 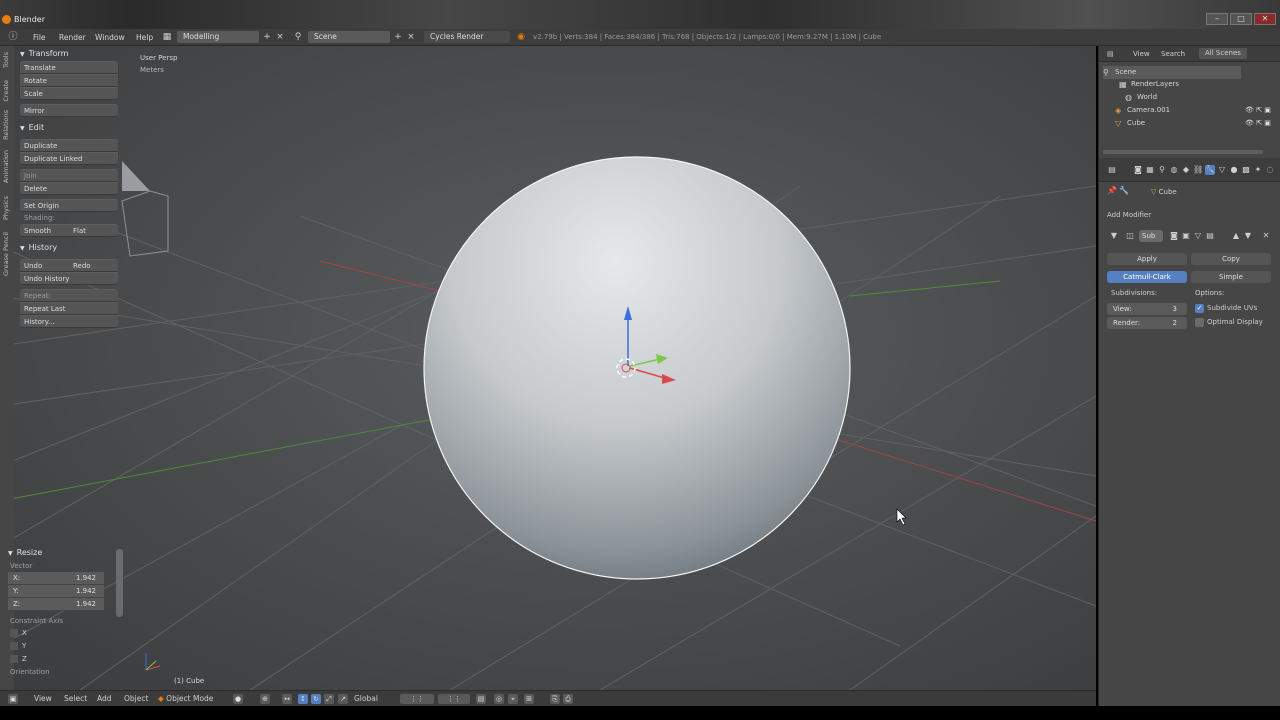 I want to click on snap-icon: ⌖, so click(x=513, y=699).